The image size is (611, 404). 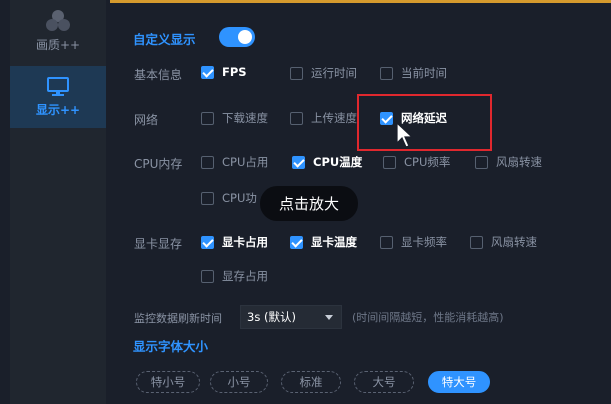 I want to click on custom-display-toggle, so click(x=237, y=37).